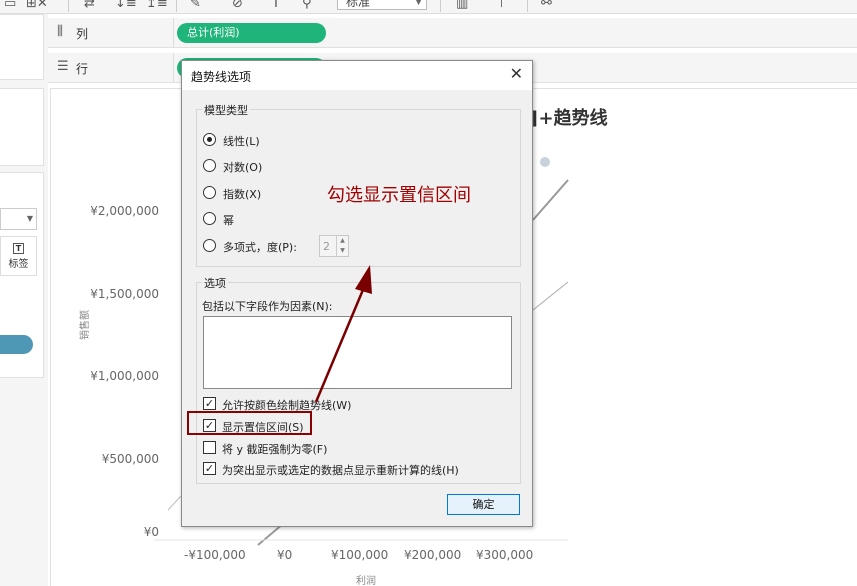 The width and height of the screenshot is (857, 586). What do you see at coordinates (505, 555) in the screenshot?
I see `x-tick-label: ¥300,000` at bounding box center [505, 555].